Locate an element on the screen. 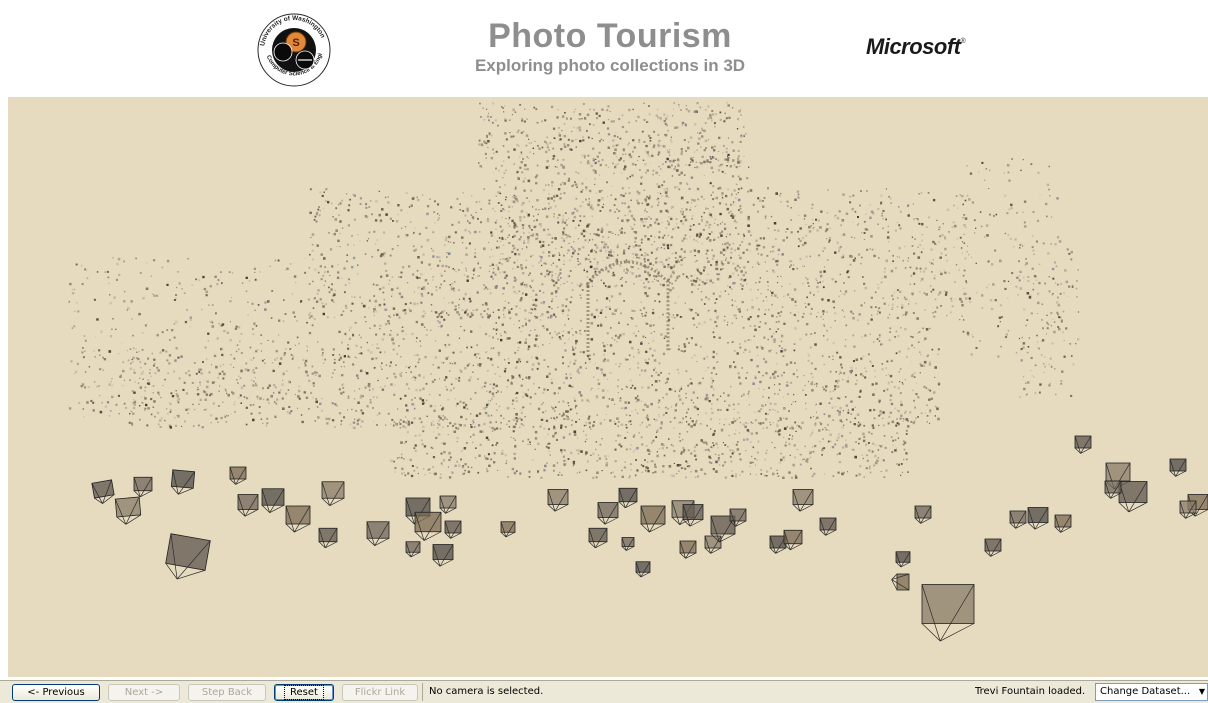 The height and width of the screenshot is (703, 1208). reset-button-label: Reset is located at coordinates (304, 692).